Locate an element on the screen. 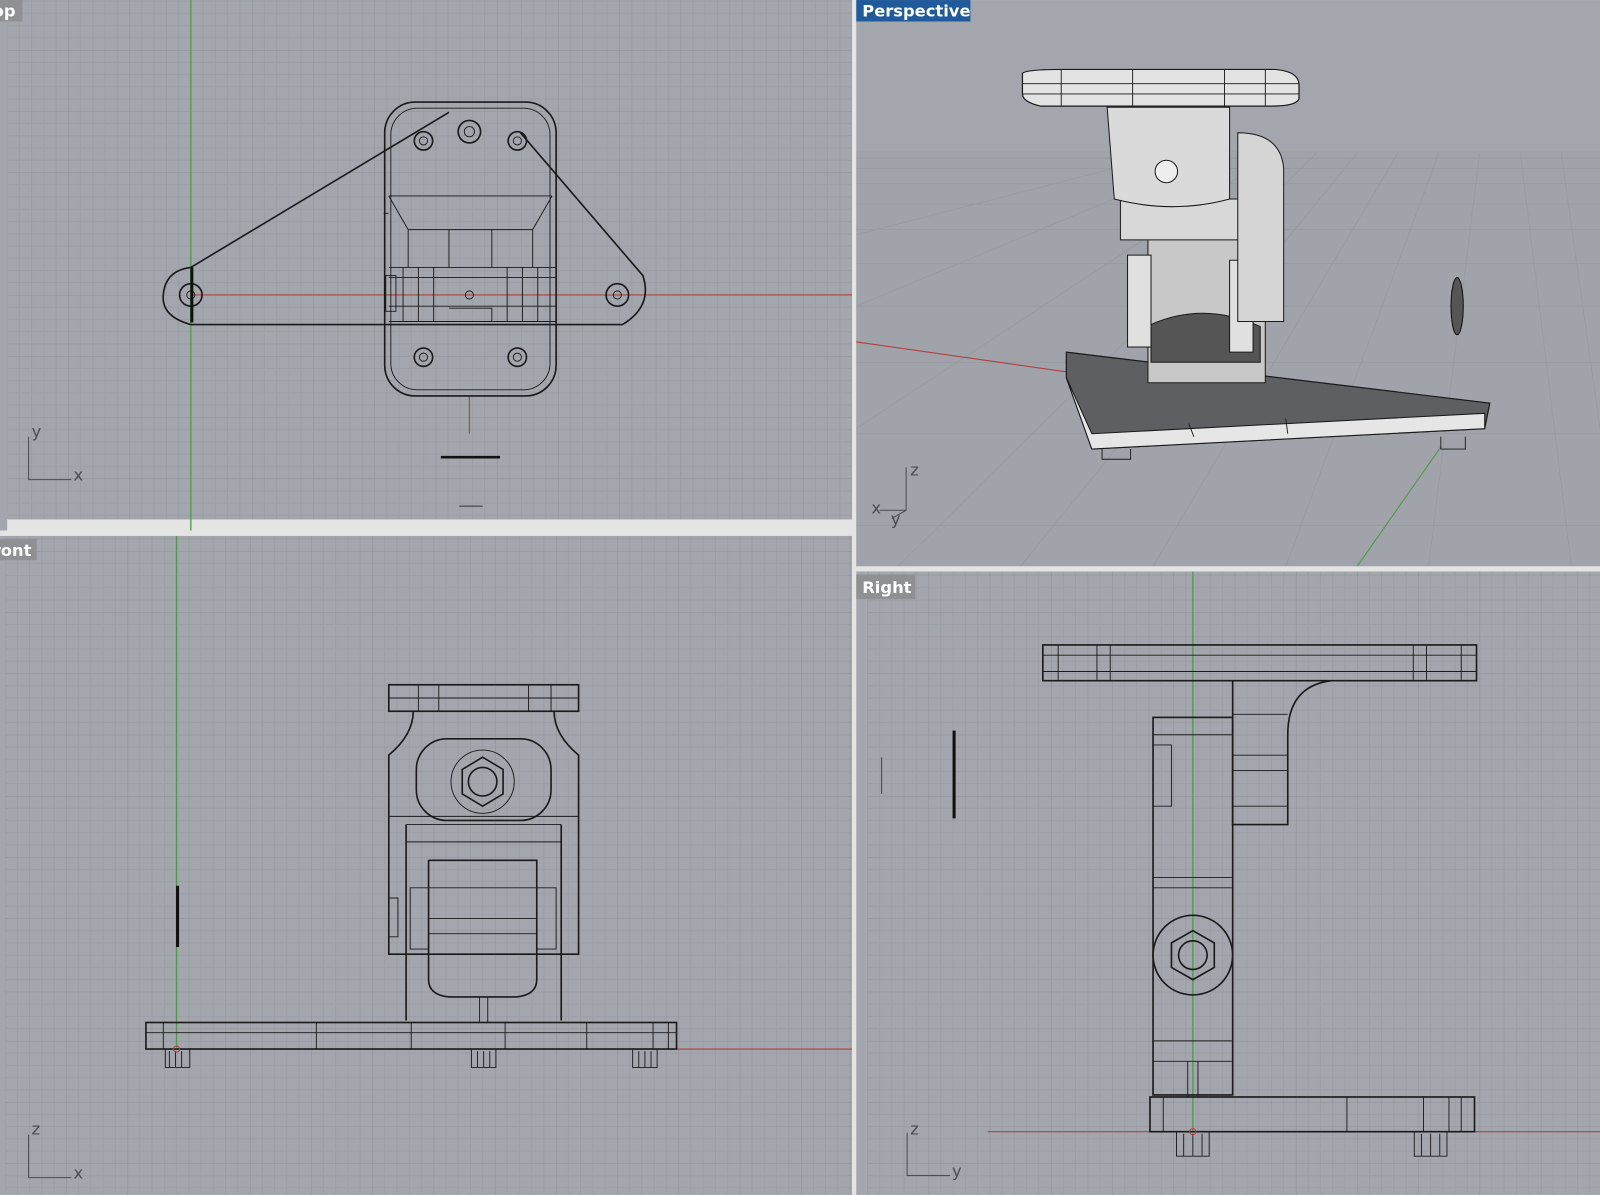 The image size is (1600, 1195). svg-text: Perspective is located at coordinates (916, 10).